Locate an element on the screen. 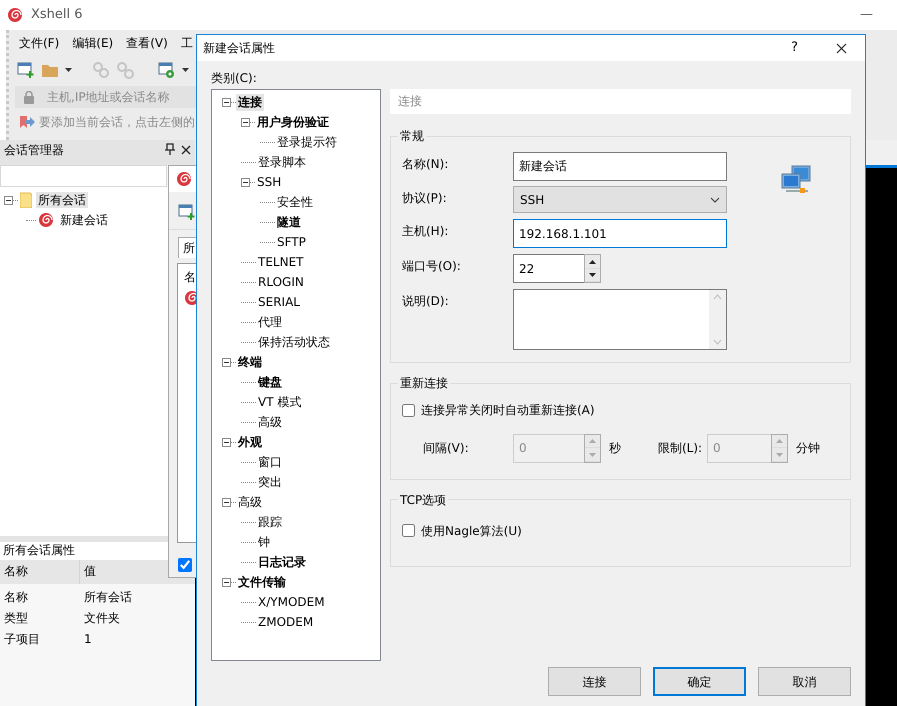  settings-icon is located at coordinates (167, 70).